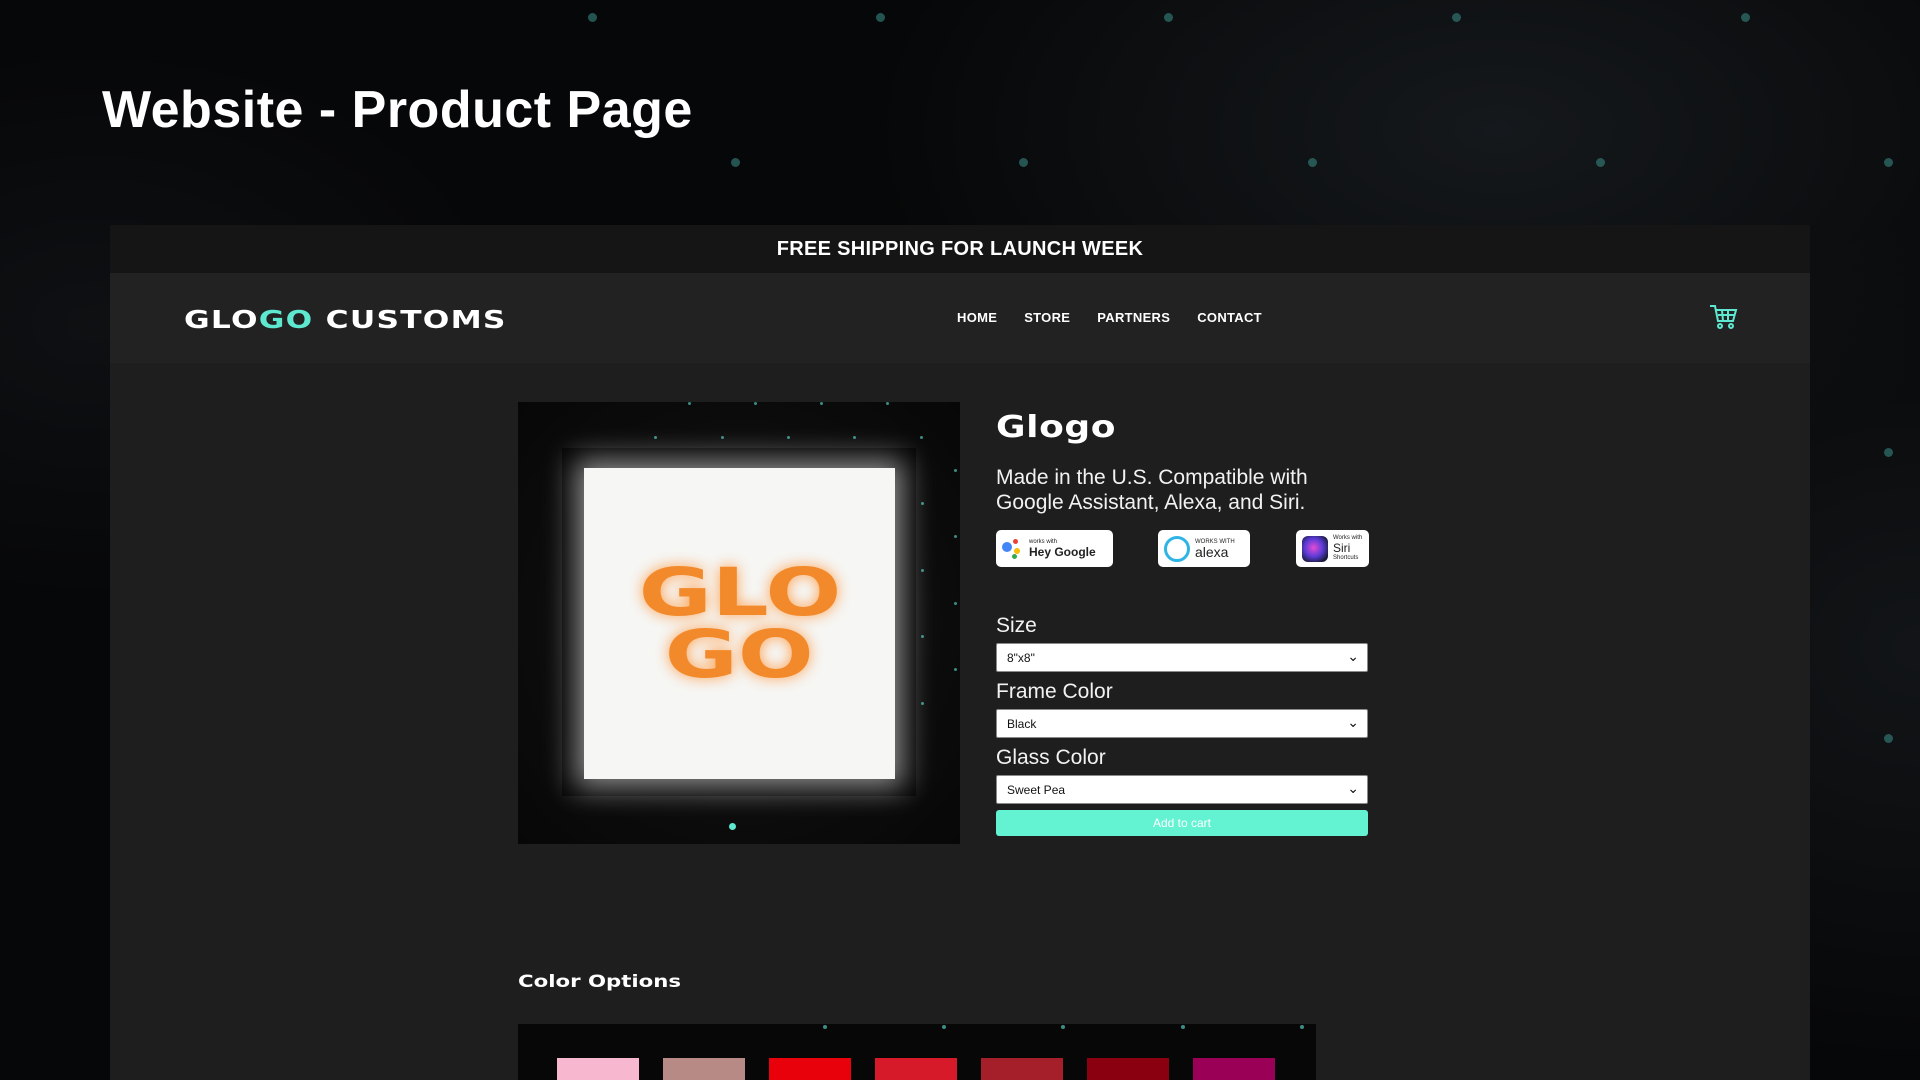 This screenshot has height=1080, width=1920. I want to click on promo-banner: FREE SHIPPING FOR LAUNCH WEEK, so click(960, 249).